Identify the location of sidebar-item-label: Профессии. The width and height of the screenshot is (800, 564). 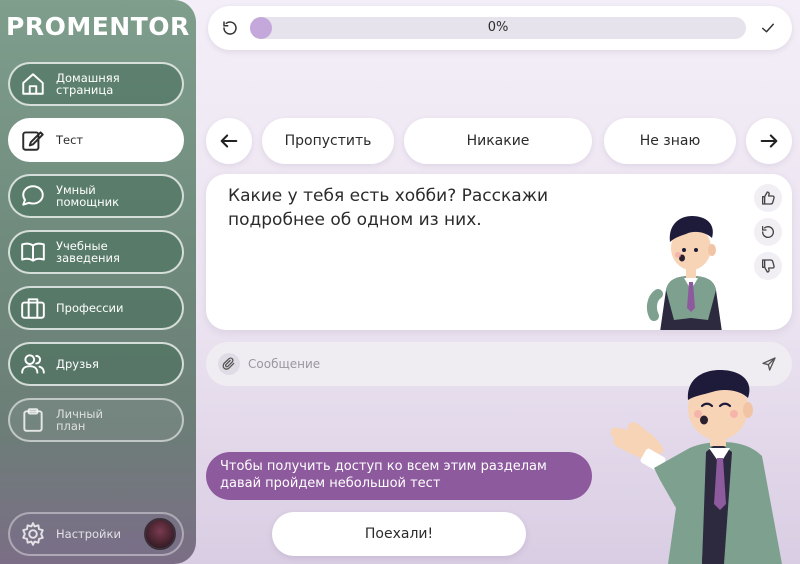
(90, 308).